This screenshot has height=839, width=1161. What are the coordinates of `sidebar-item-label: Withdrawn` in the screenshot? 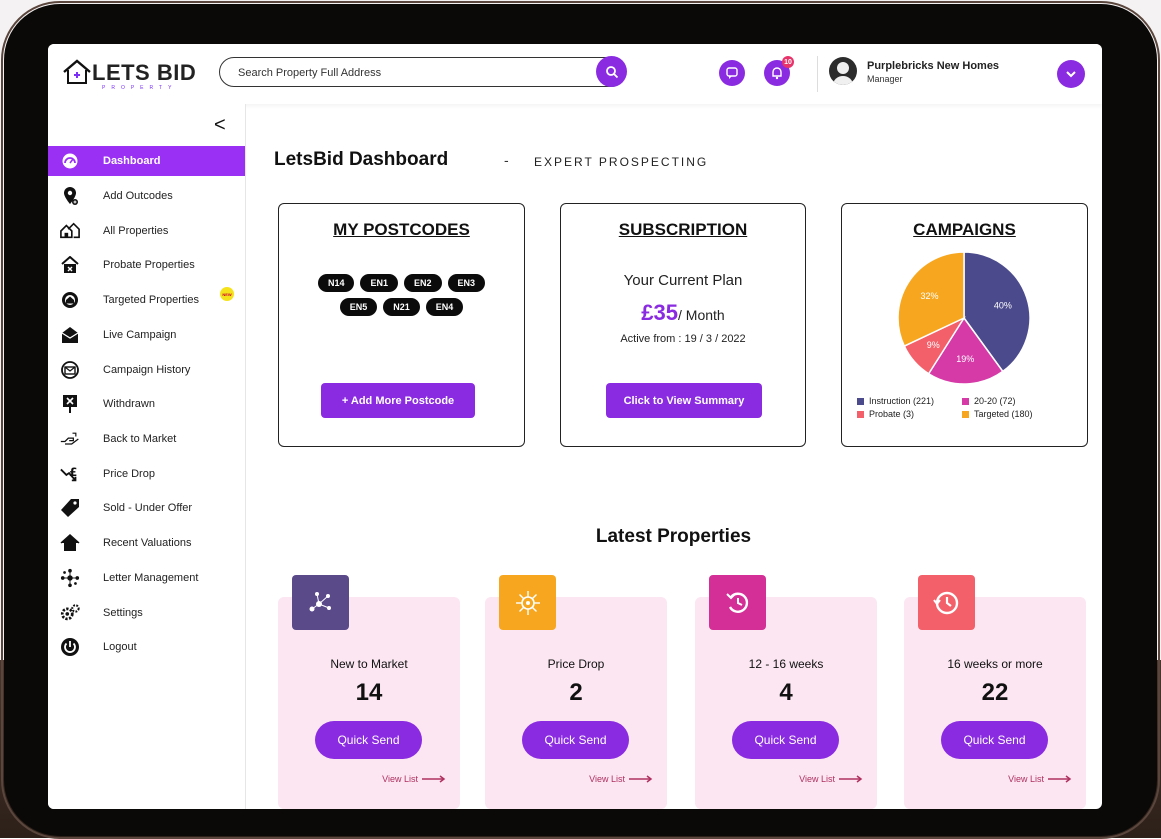 It's located at (129, 404).